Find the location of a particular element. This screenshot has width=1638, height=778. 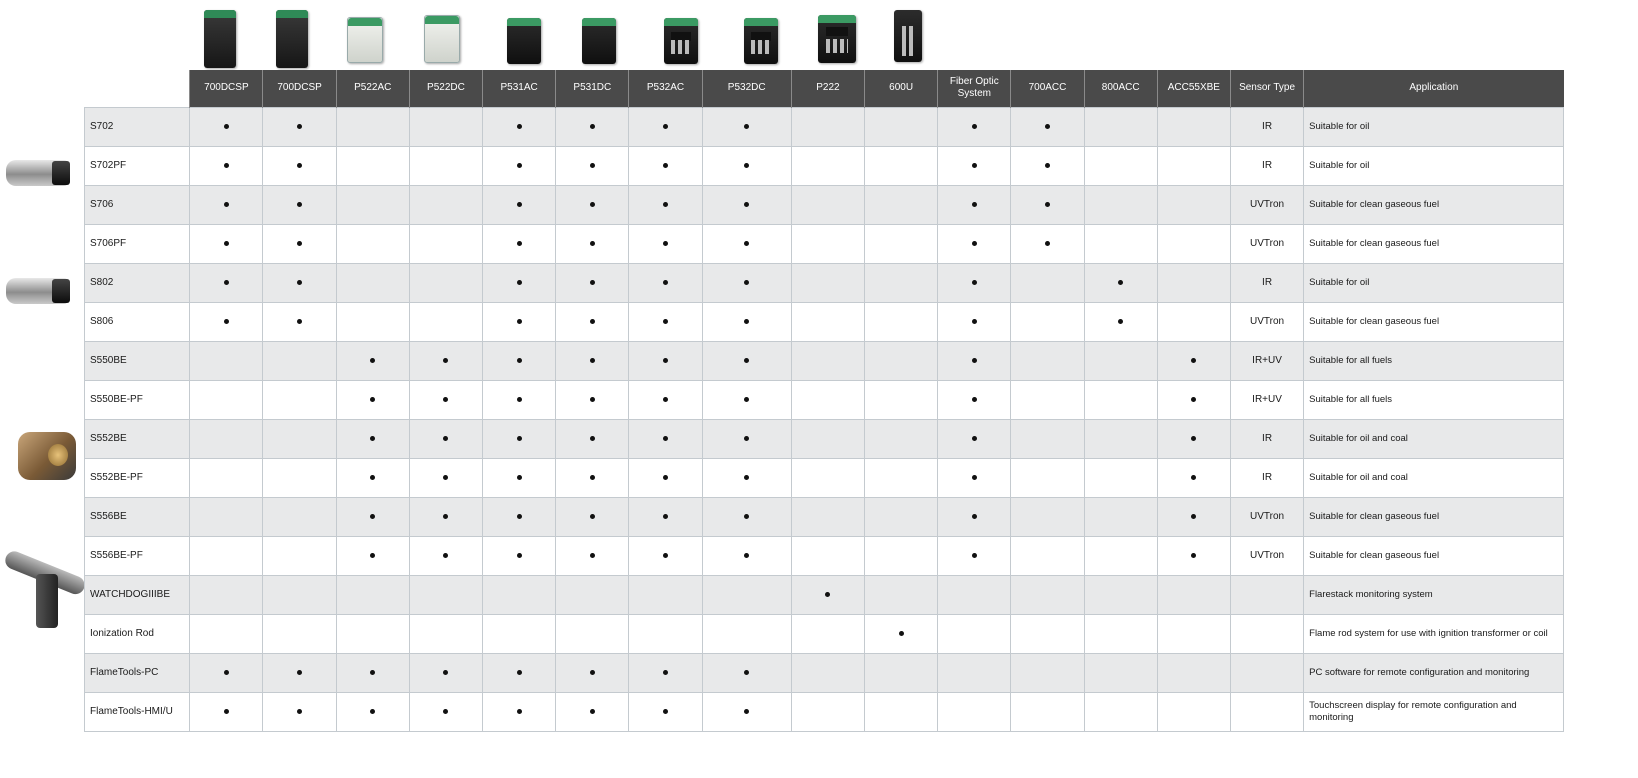

sensor-name-cell: S552BE-PF is located at coordinates (137, 477).